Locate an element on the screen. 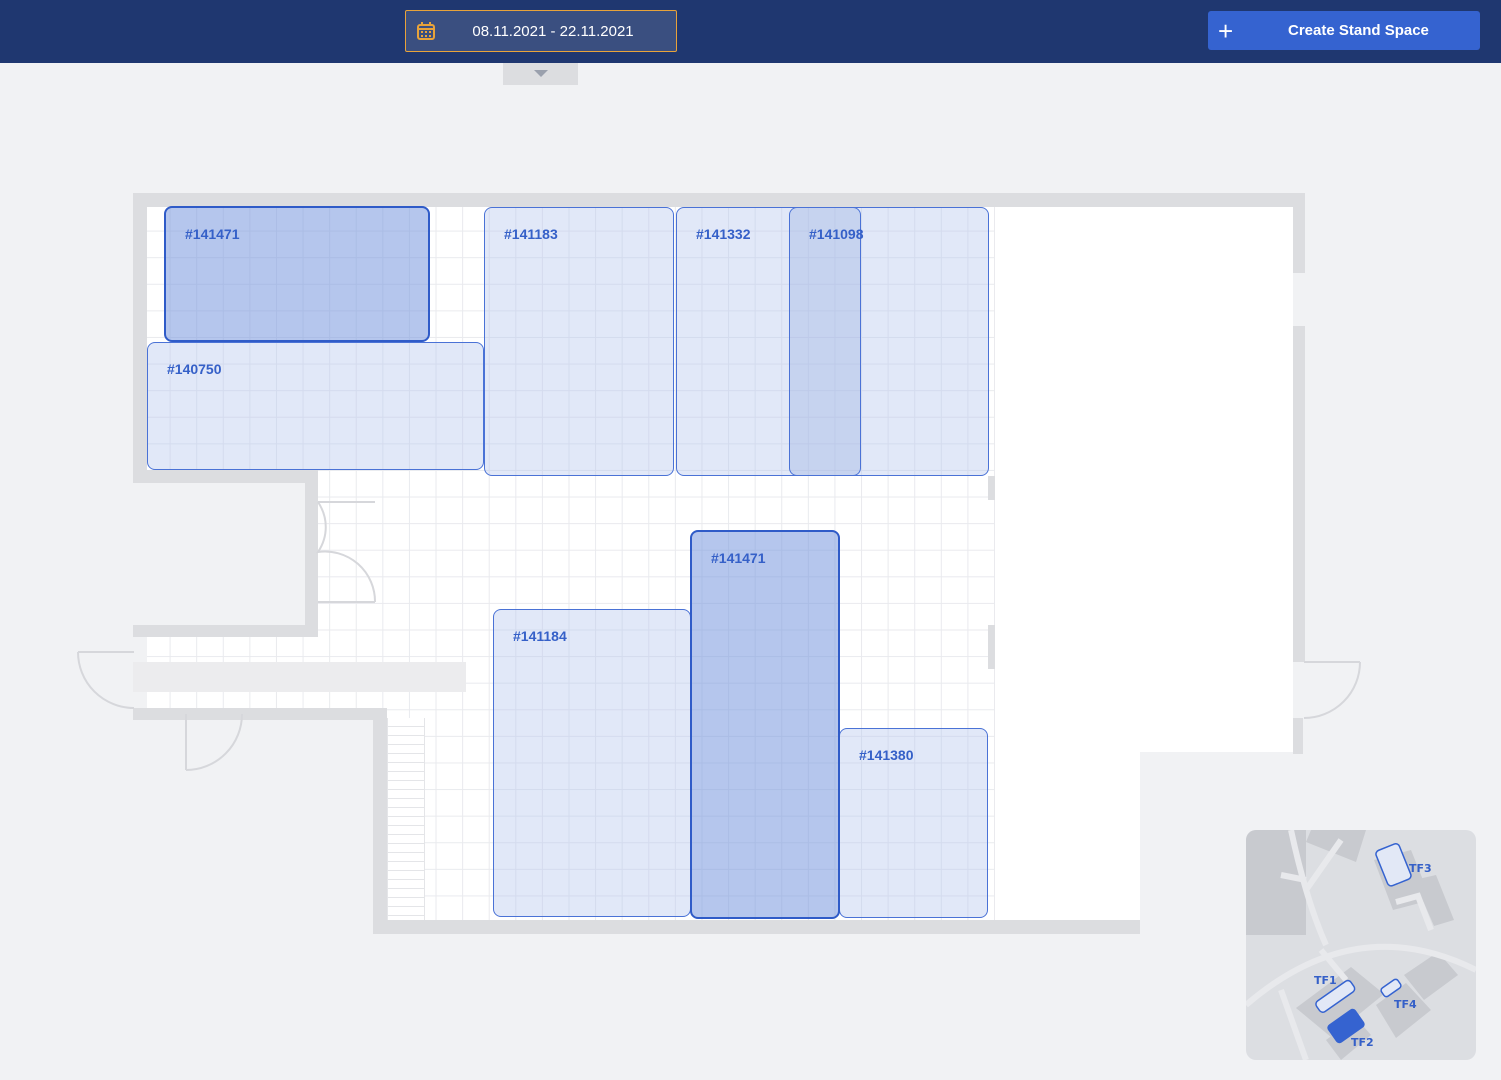 Image resolution: width=1501 pixels, height=1080 pixels. hall-label-tf1: TF1 is located at coordinates (1325, 980).